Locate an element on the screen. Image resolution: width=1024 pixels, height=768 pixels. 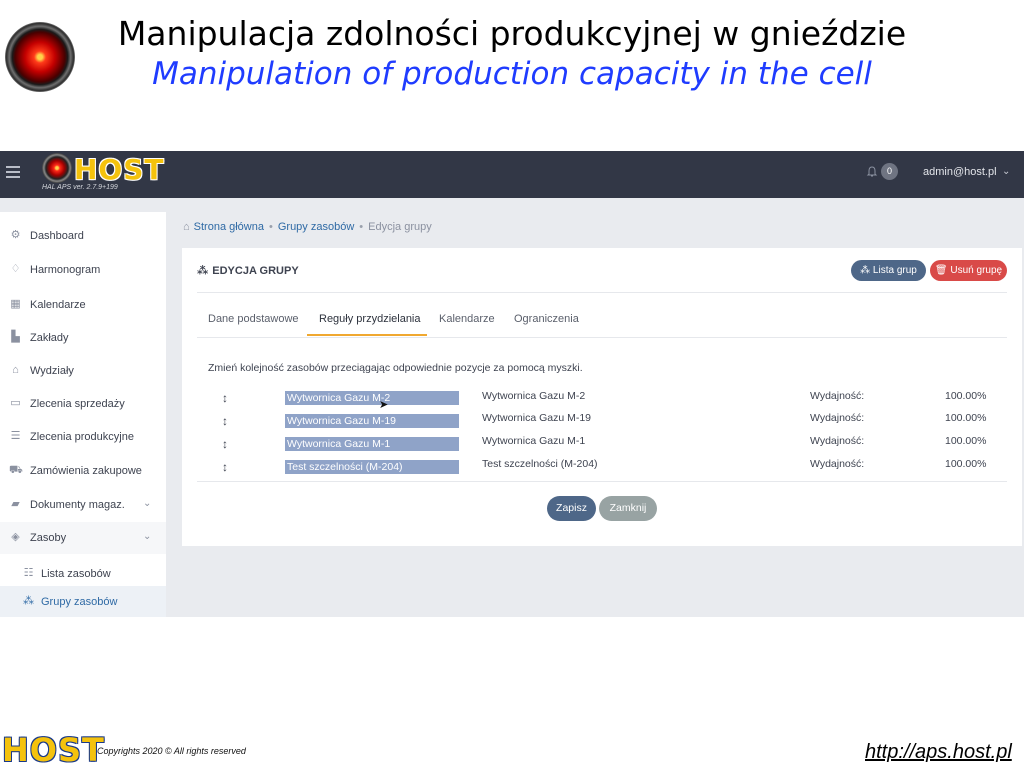
brand-eye-icon is located at coordinates (57, 168).